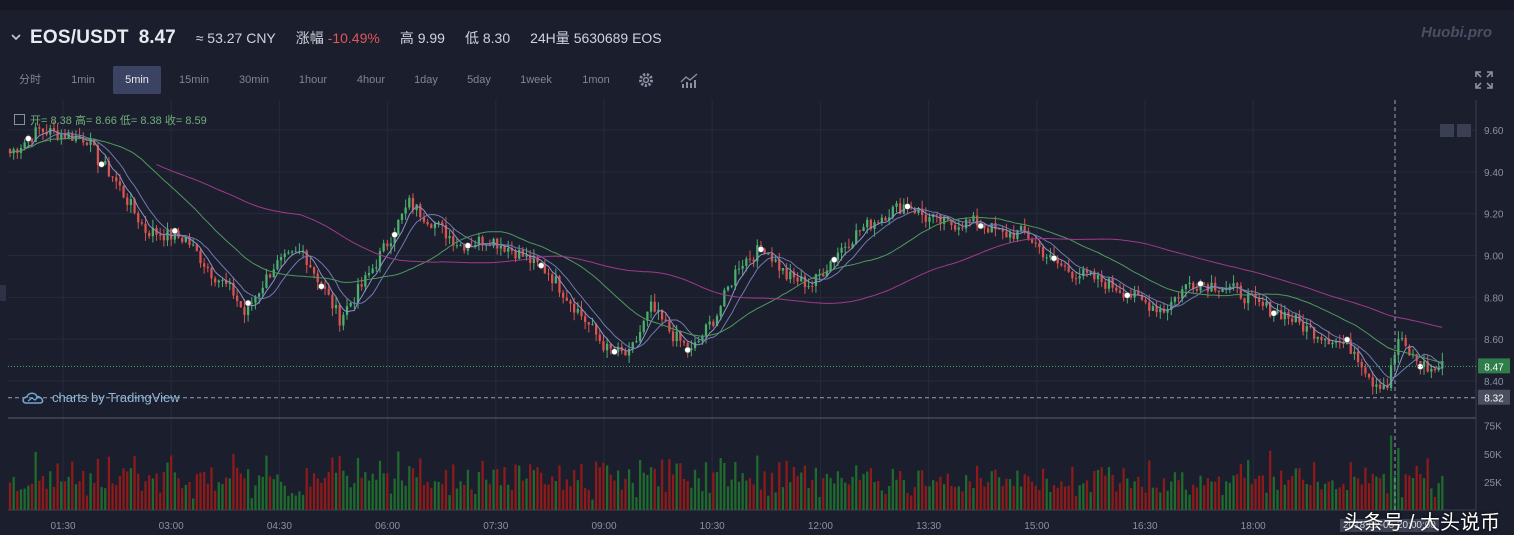  Describe the element at coordinates (646, 80) in the screenshot. I see `settings-gear-icon` at that location.